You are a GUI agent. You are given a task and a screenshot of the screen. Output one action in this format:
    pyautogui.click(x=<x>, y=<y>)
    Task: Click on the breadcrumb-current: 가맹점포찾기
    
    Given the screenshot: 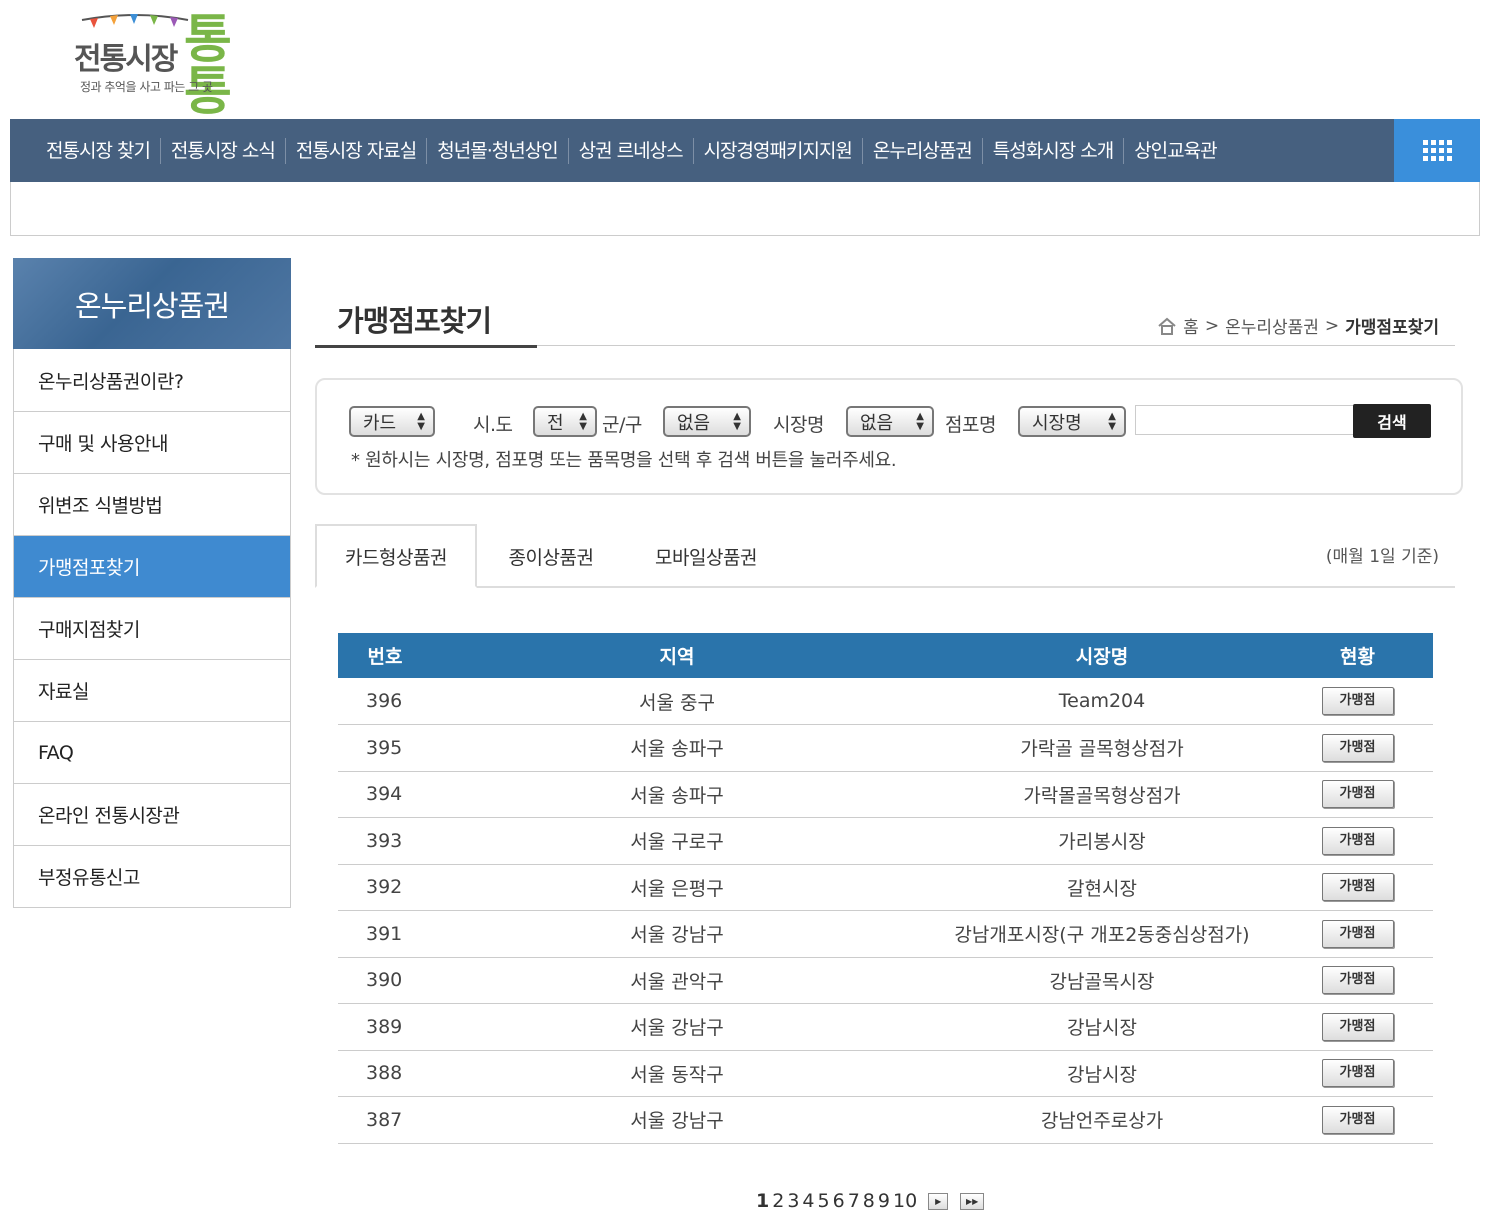 What is the action you would take?
    pyautogui.click(x=1392, y=328)
    